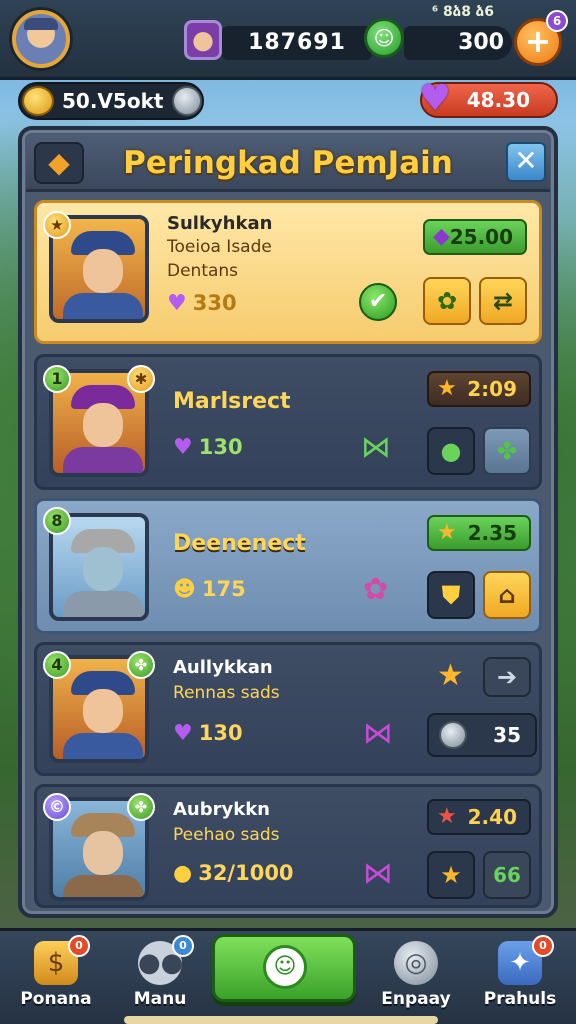 The image size is (576, 1024). I want to click on player-name: Marlsrect, so click(232, 401).